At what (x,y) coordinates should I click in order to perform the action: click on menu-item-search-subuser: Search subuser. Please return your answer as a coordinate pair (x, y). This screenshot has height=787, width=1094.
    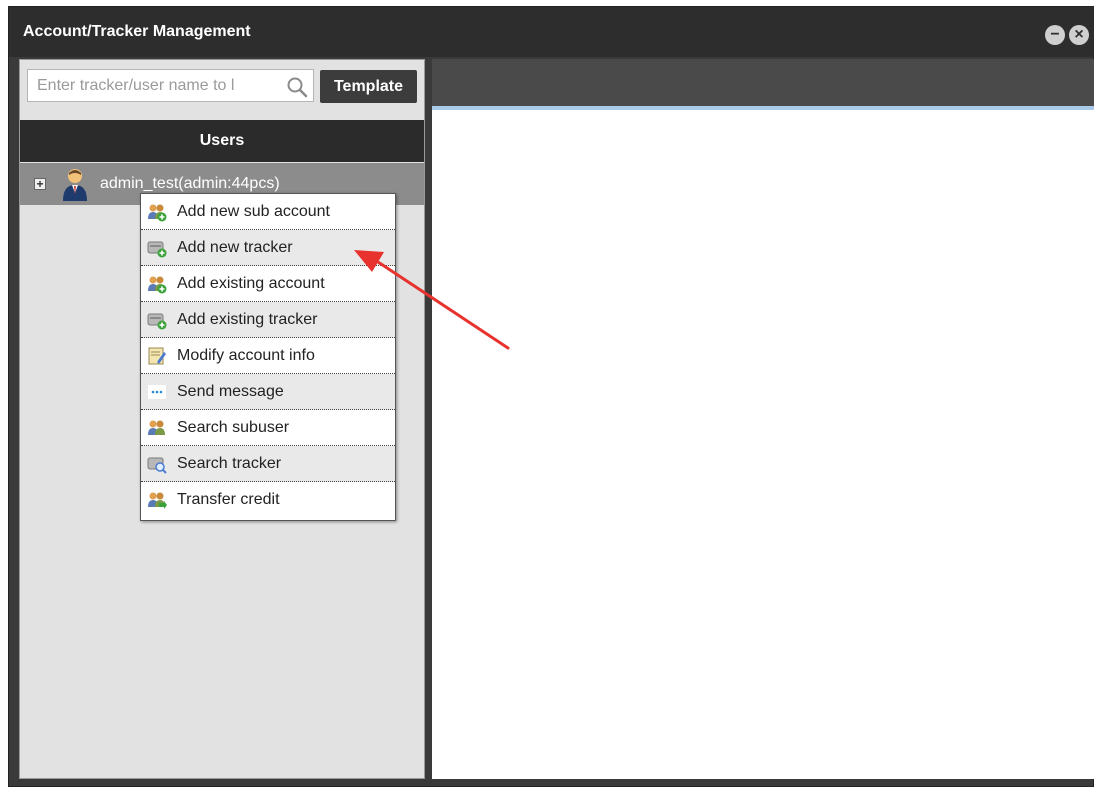
    Looking at the image, I should click on (268, 428).